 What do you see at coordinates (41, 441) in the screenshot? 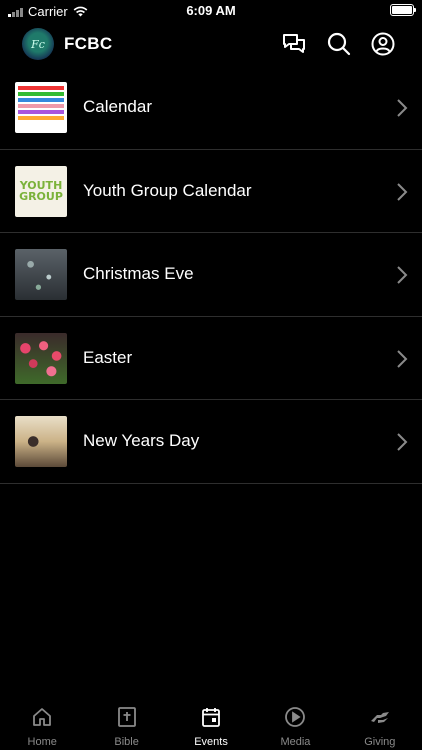
I see `new-years-day-thumbnail` at bounding box center [41, 441].